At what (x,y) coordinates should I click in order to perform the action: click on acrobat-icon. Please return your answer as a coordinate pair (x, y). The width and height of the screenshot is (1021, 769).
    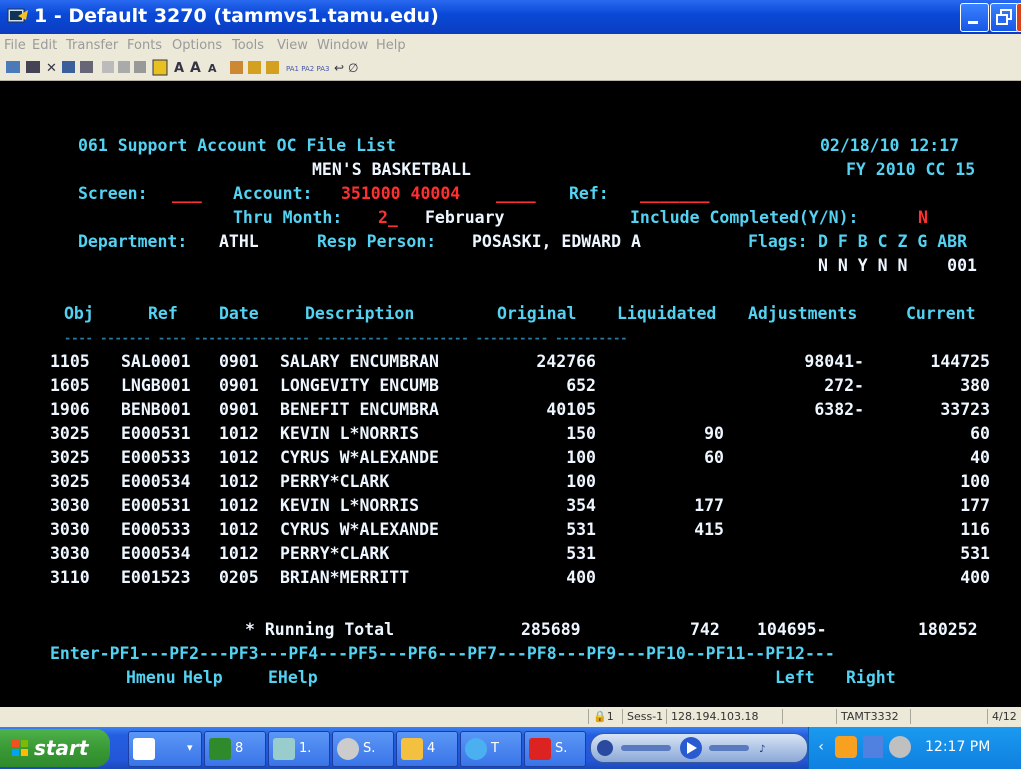
    Looking at the image, I should click on (540, 749).